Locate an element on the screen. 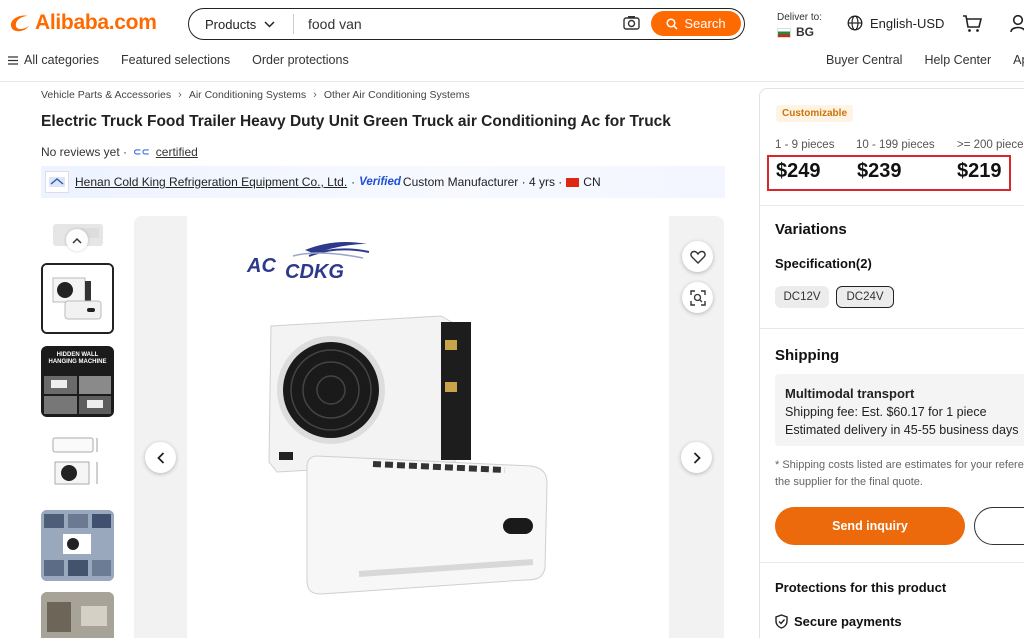 The width and height of the screenshot is (1024, 638). cart-icon is located at coordinates (972, 23).